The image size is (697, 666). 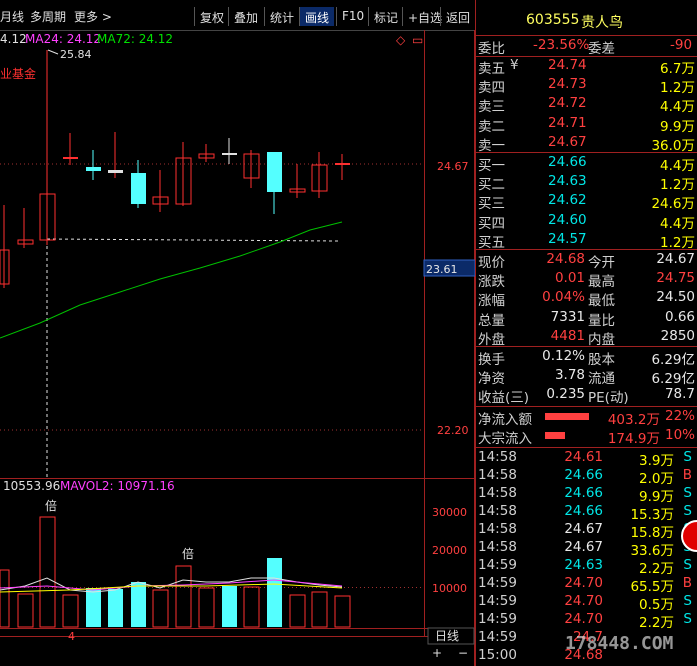 I want to click on overlay-button: 叠加, so click(x=245, y=16).